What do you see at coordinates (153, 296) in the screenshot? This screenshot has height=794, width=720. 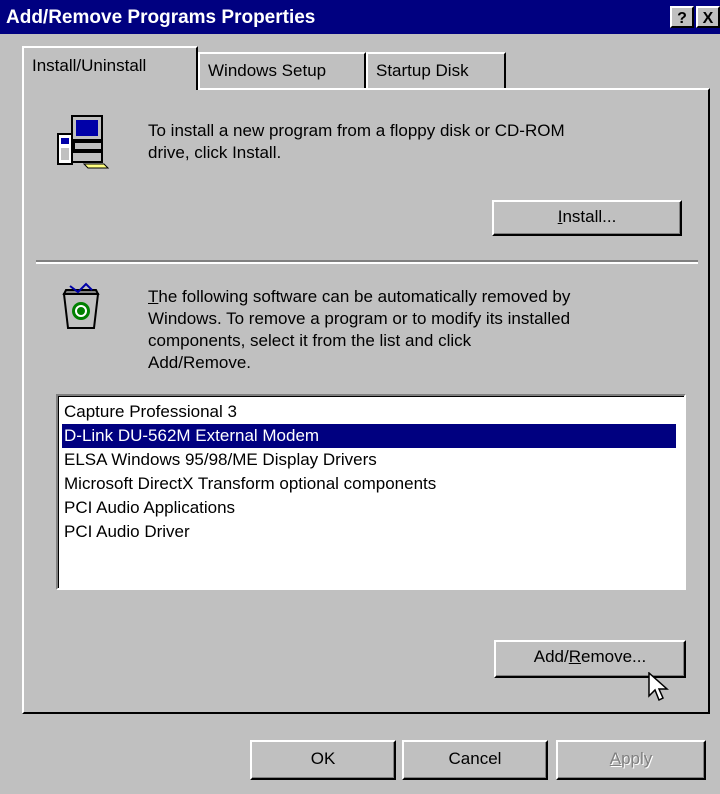 I see `remove-text-accel: T` at bounding box center [153, 296].